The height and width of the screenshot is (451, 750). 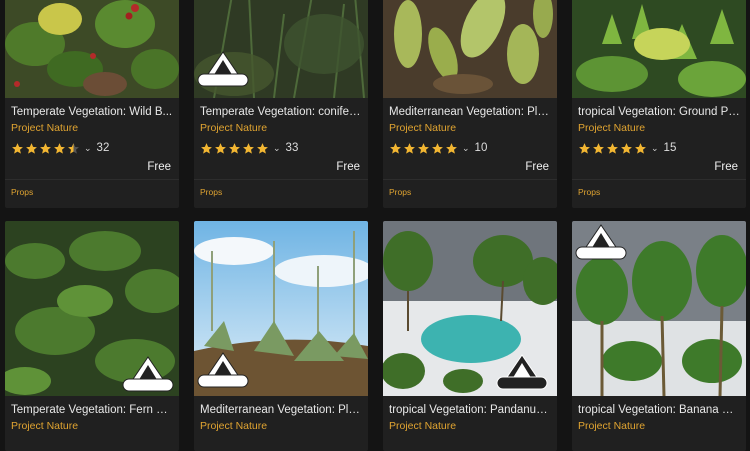 I want to click on rating: ⌄ 10, so click(x=470, y=148).